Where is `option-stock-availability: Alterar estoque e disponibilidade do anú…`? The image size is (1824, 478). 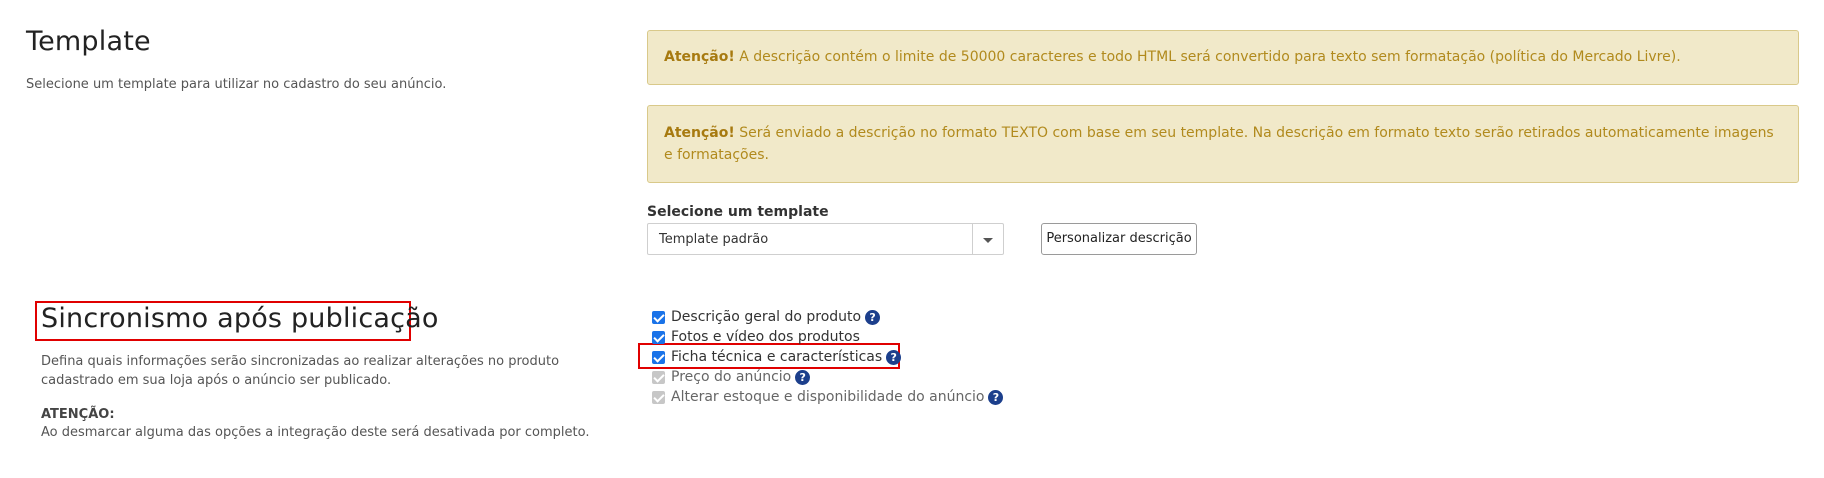
option-stock-availability: Alterar estoque e disponibilidade do anú… is located at coordinates (828, 397).